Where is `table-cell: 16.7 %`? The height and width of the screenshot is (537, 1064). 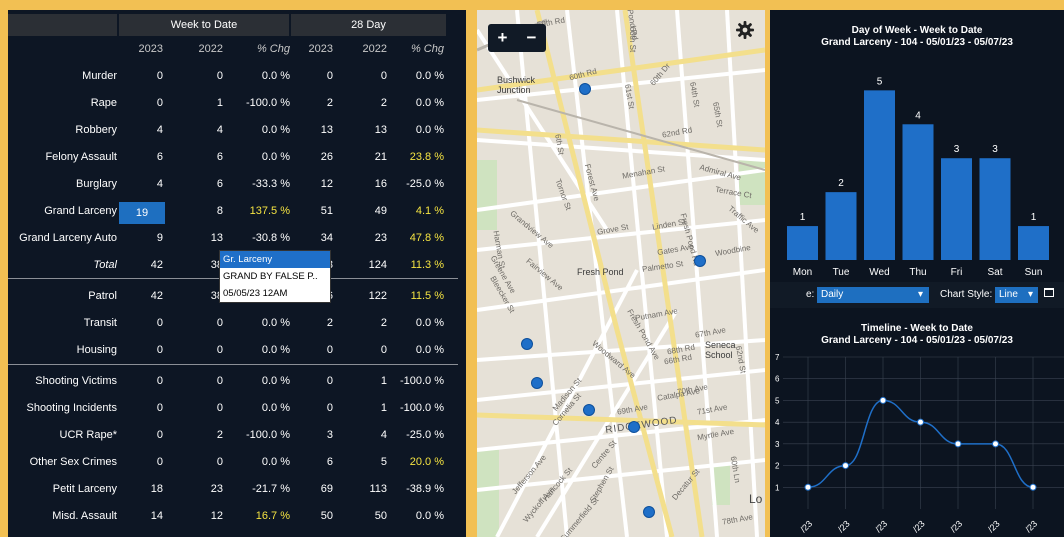 table-cell: 16.7 % is located at coordinates (260, 516).